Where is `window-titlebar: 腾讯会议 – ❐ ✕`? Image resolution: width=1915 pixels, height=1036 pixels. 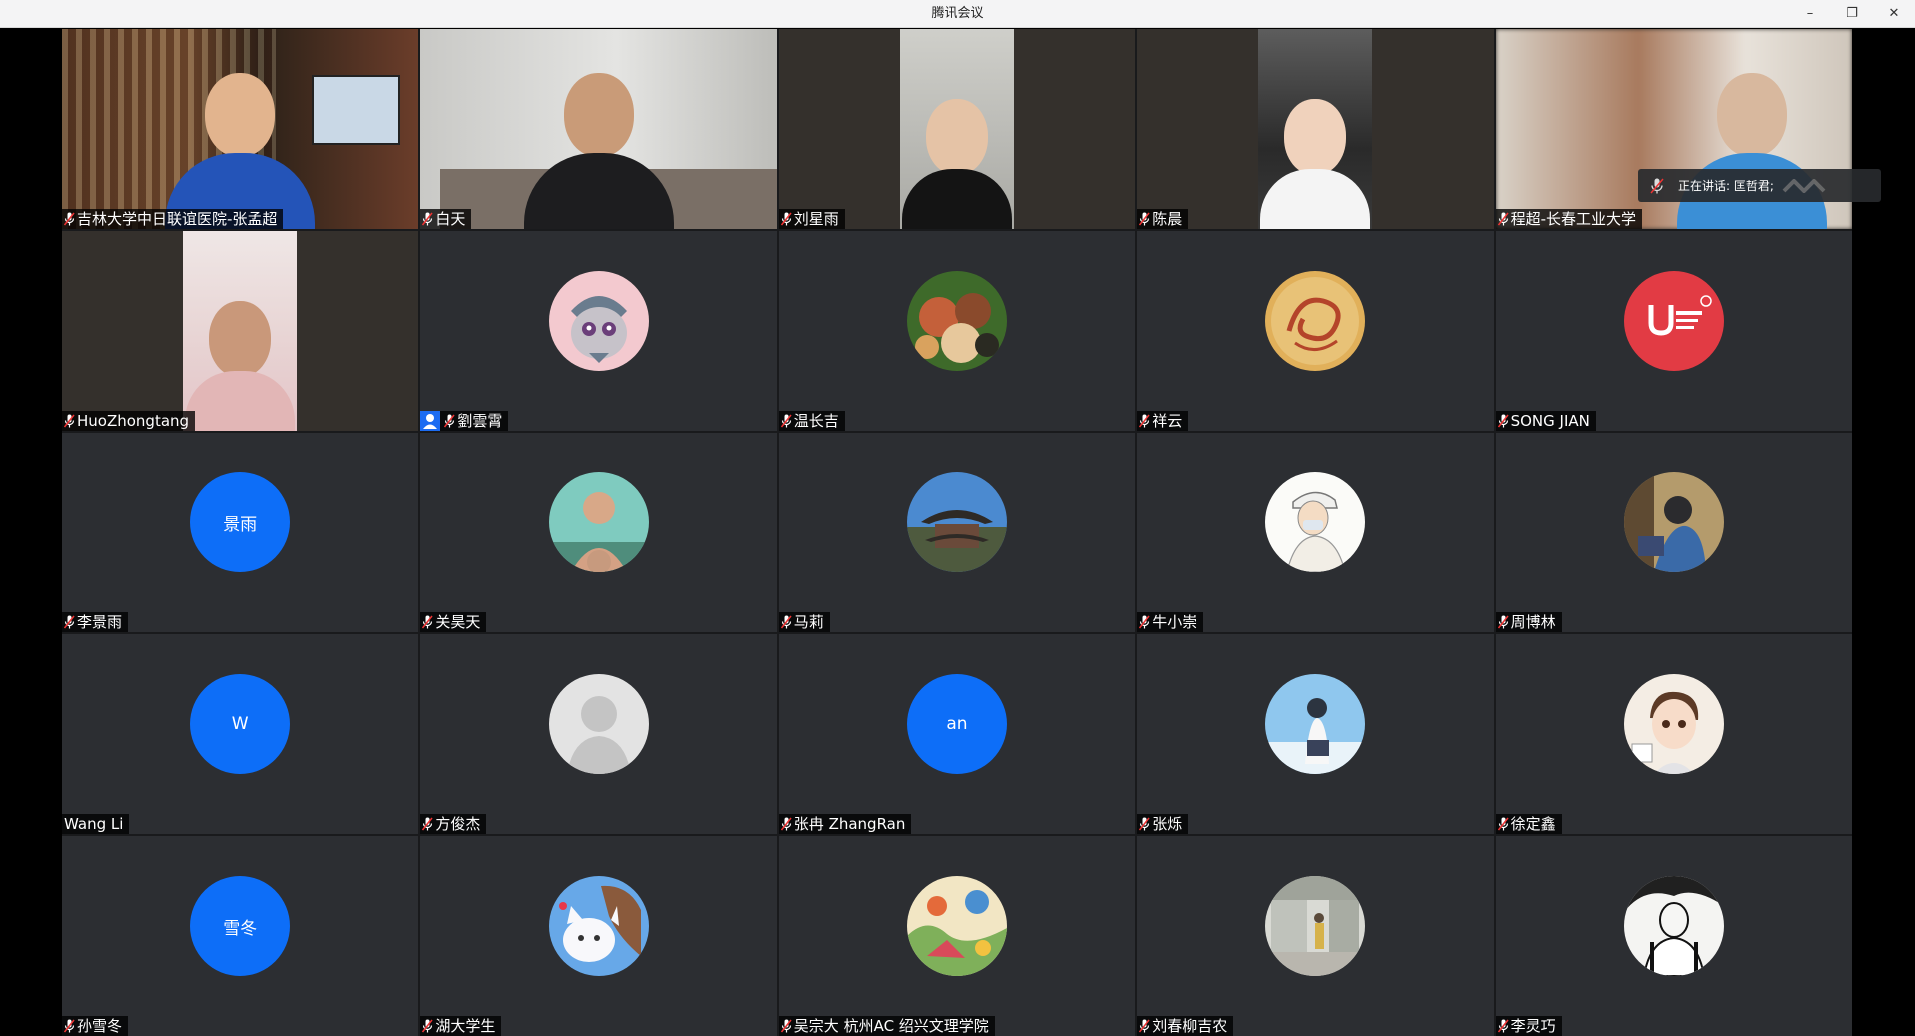 window-titlebar: 腾讯会议 – ❐ ✕ is located at coordinates (957, 14).